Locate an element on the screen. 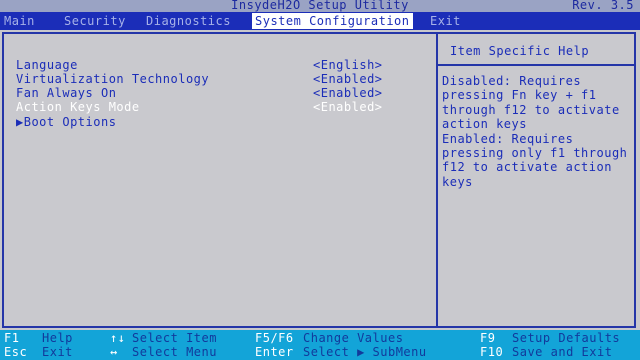 The image size is (640, 360). setting-value: <English> is located at coordinates (348, 65).